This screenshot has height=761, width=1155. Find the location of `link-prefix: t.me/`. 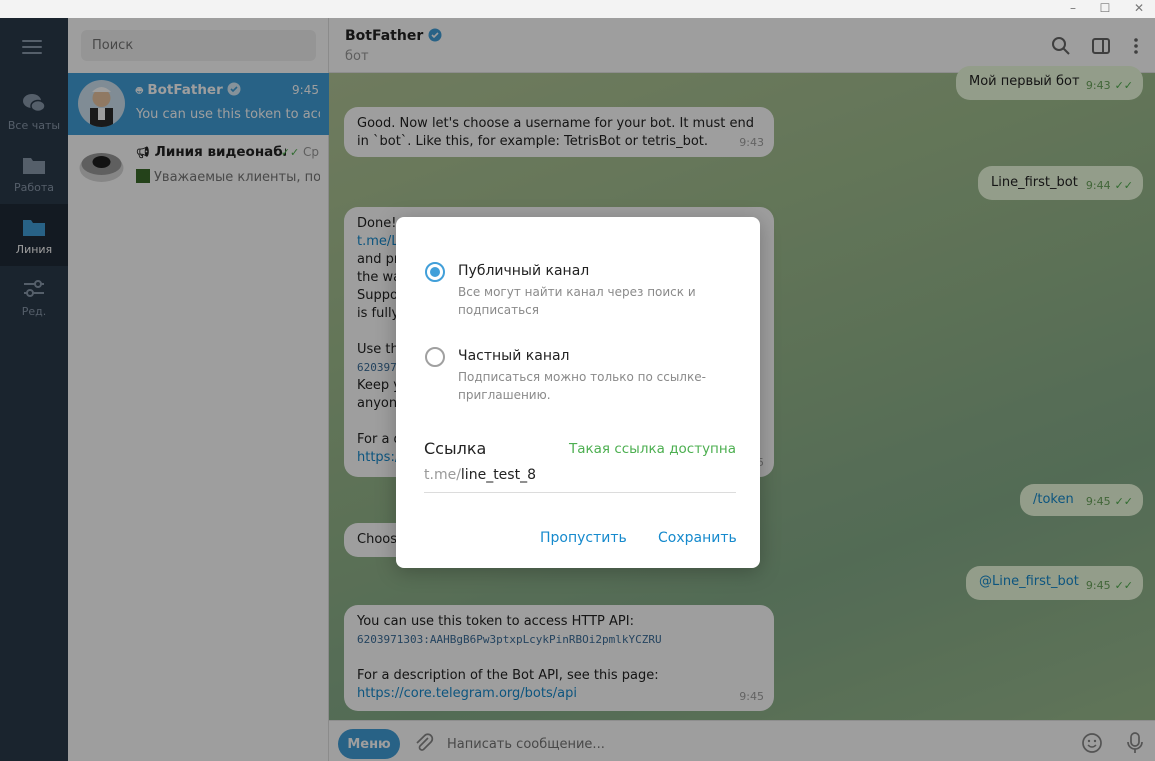

link-prefix: t.me/ is located at coordinates (442, 475).